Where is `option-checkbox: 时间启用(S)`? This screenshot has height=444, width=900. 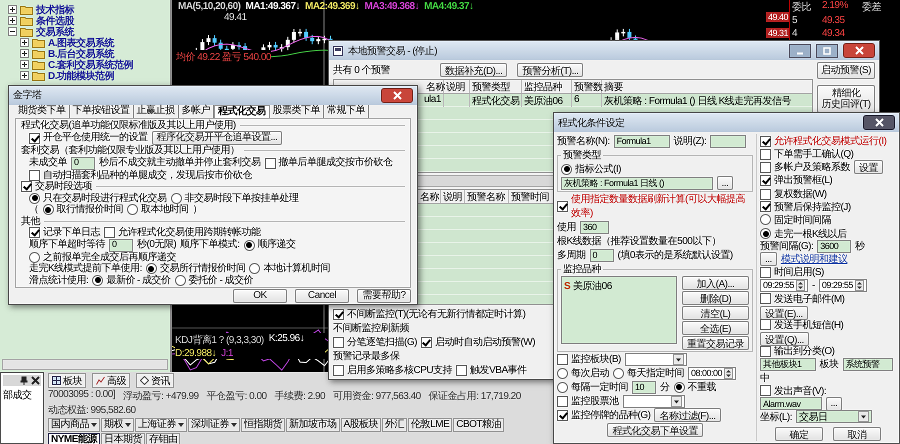
option-checkbox: 时间启用(S) is located at coordinates (792, 272).